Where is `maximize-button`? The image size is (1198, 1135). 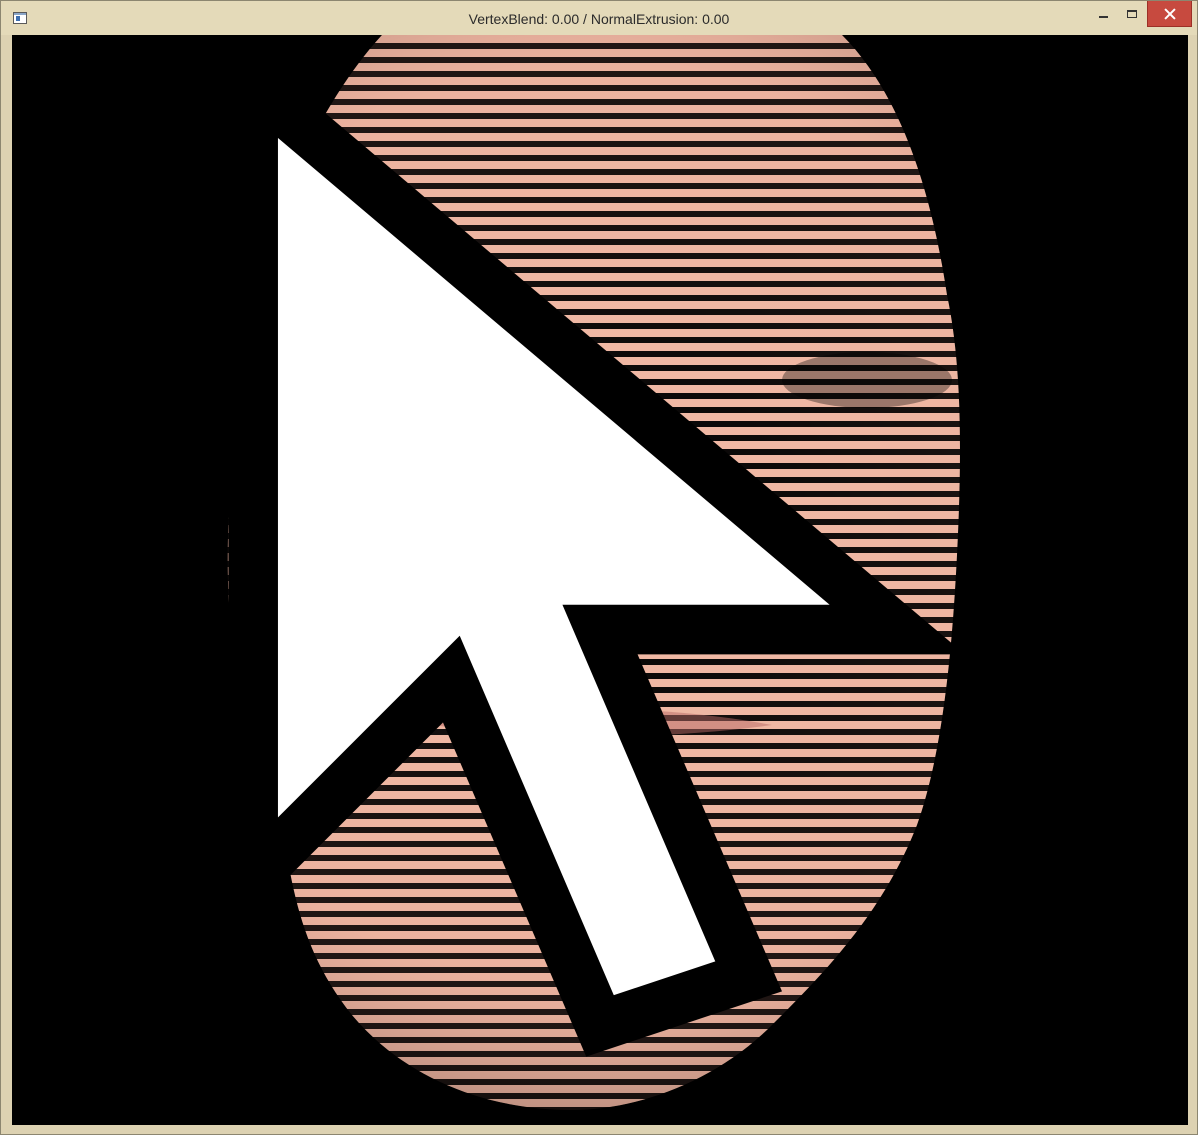 maximize-button is located at coordinates (1132, 14).